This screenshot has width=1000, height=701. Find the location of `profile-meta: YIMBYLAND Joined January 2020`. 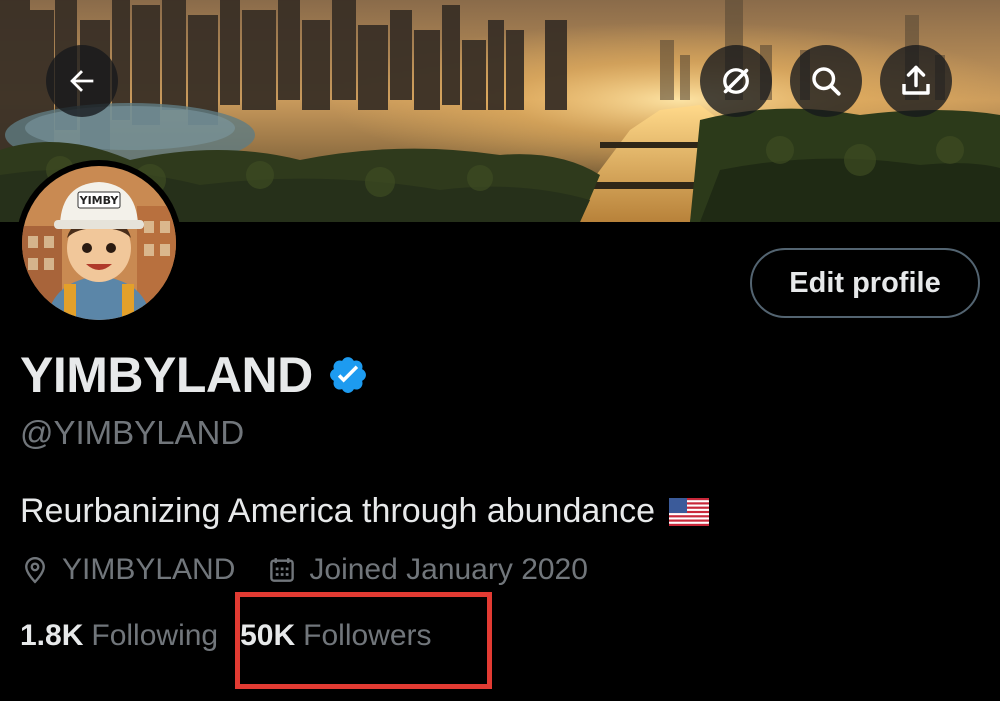

profile-meta: YIMBYLAND Joined January 2020 is located at coordinates (304, 570).